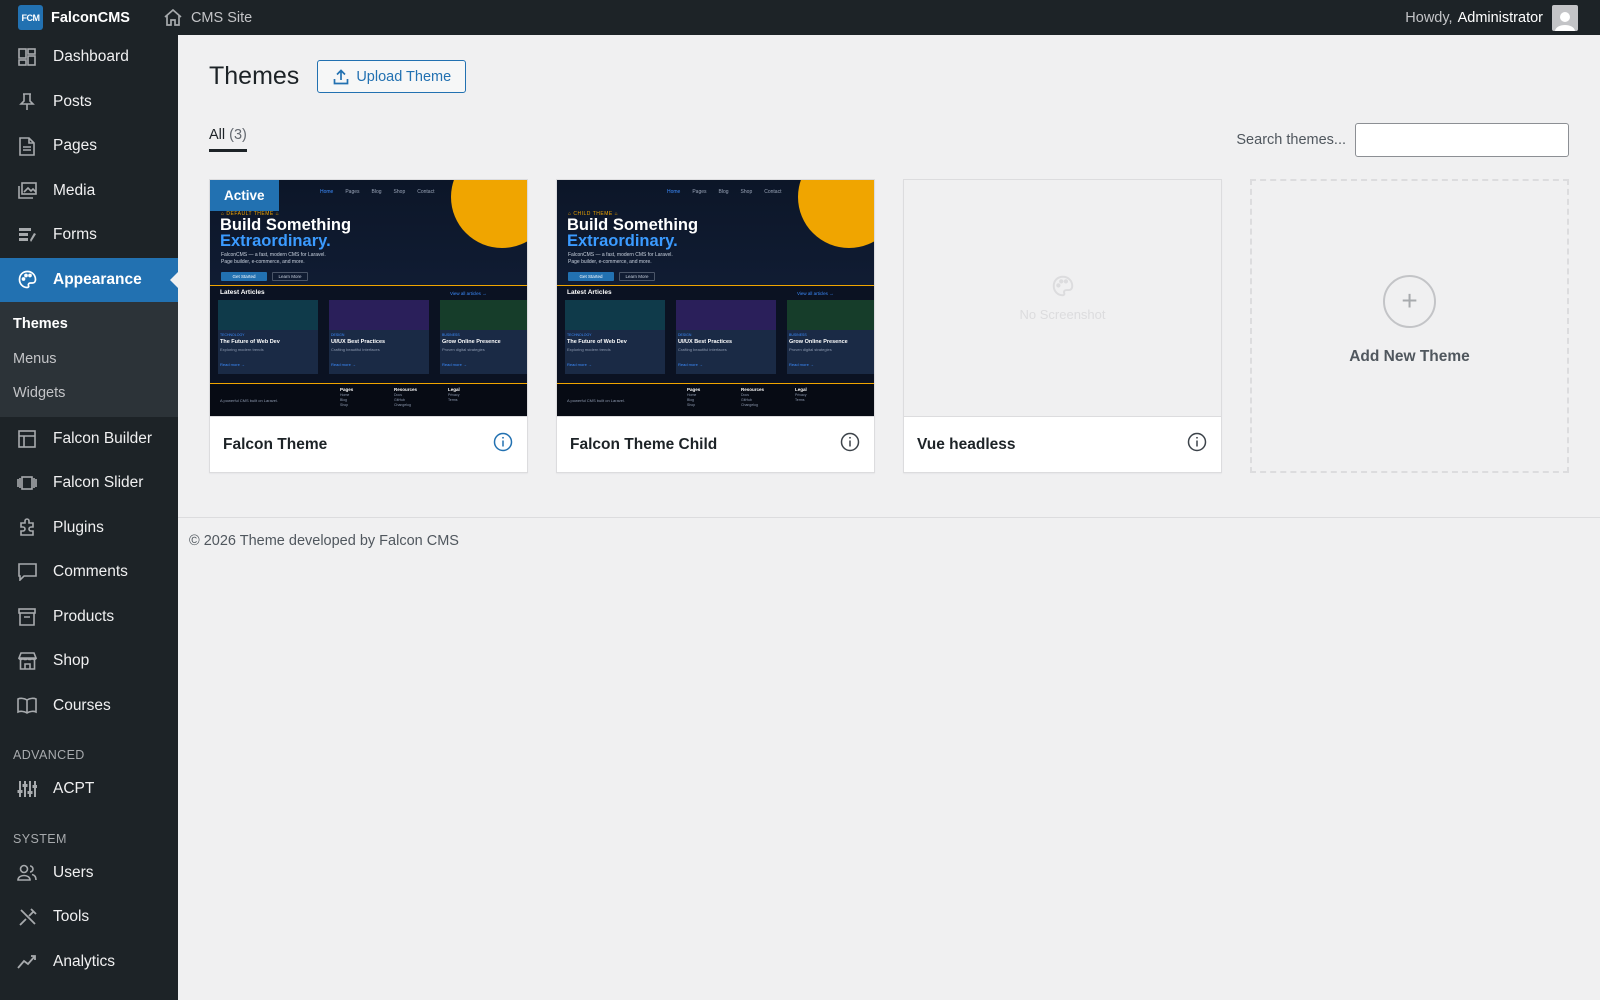 This screenshot has width=1600, height=1000. Describe the element at coordinates (89, 324) in the screenshot. I see `submenu-themes: Themes` at that location.